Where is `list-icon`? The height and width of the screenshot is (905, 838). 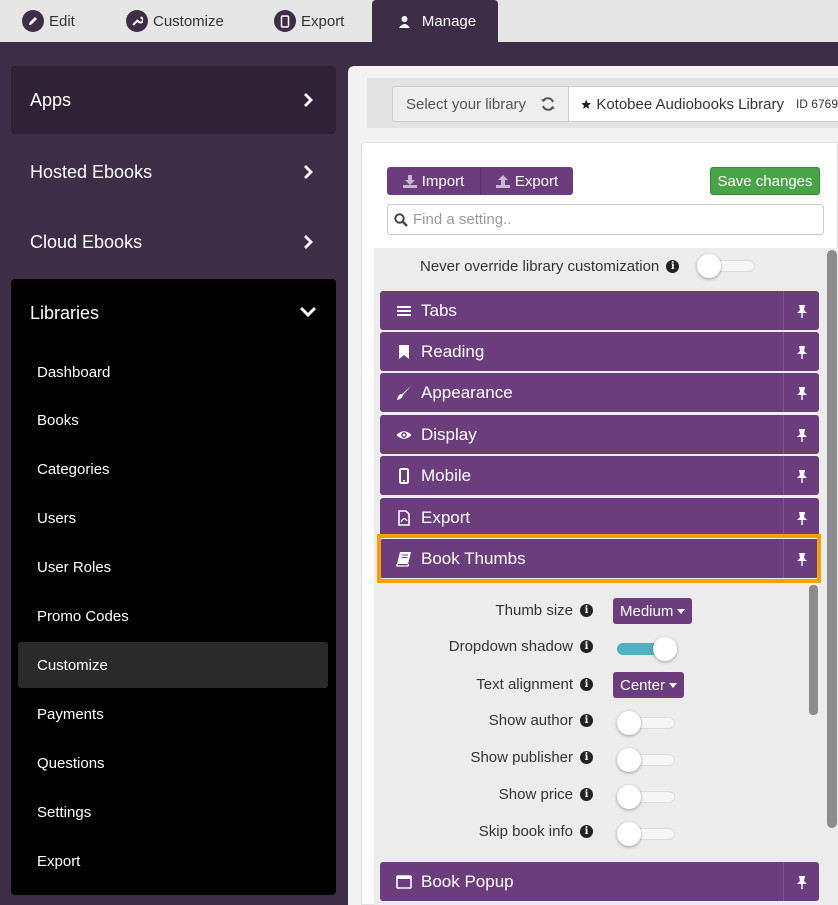 list-icon is located at coordinates (404, 311).